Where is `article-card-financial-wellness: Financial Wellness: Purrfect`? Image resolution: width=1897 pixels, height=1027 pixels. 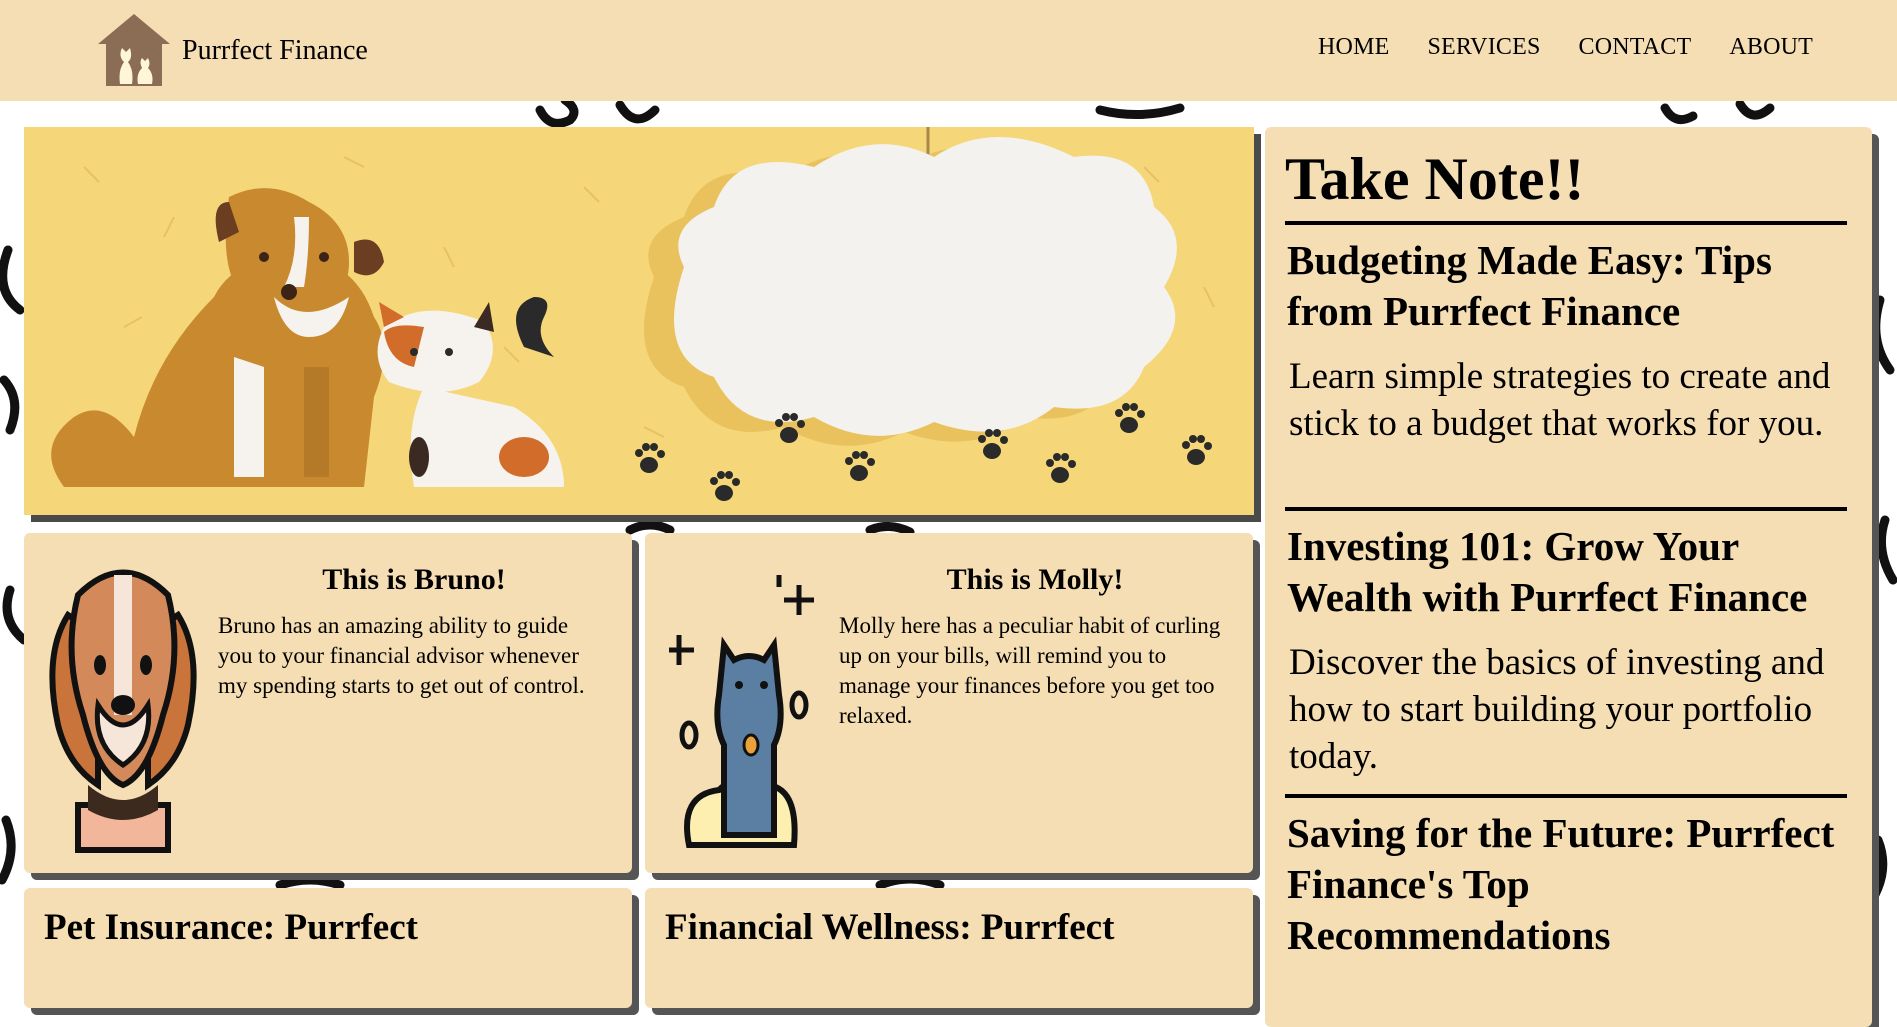
article-card-financial-wellness: Financial Wellness: Purrfect is located at coordinates (949, 948).